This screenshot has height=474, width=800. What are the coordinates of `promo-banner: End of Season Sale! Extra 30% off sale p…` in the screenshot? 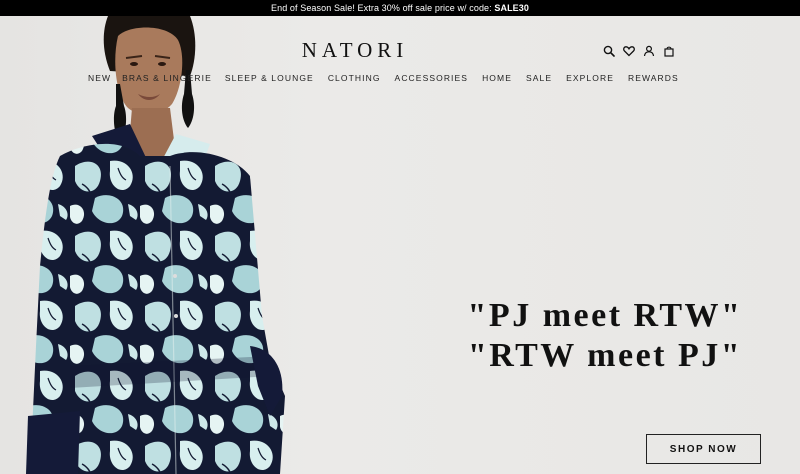 It's located at (400, 8).